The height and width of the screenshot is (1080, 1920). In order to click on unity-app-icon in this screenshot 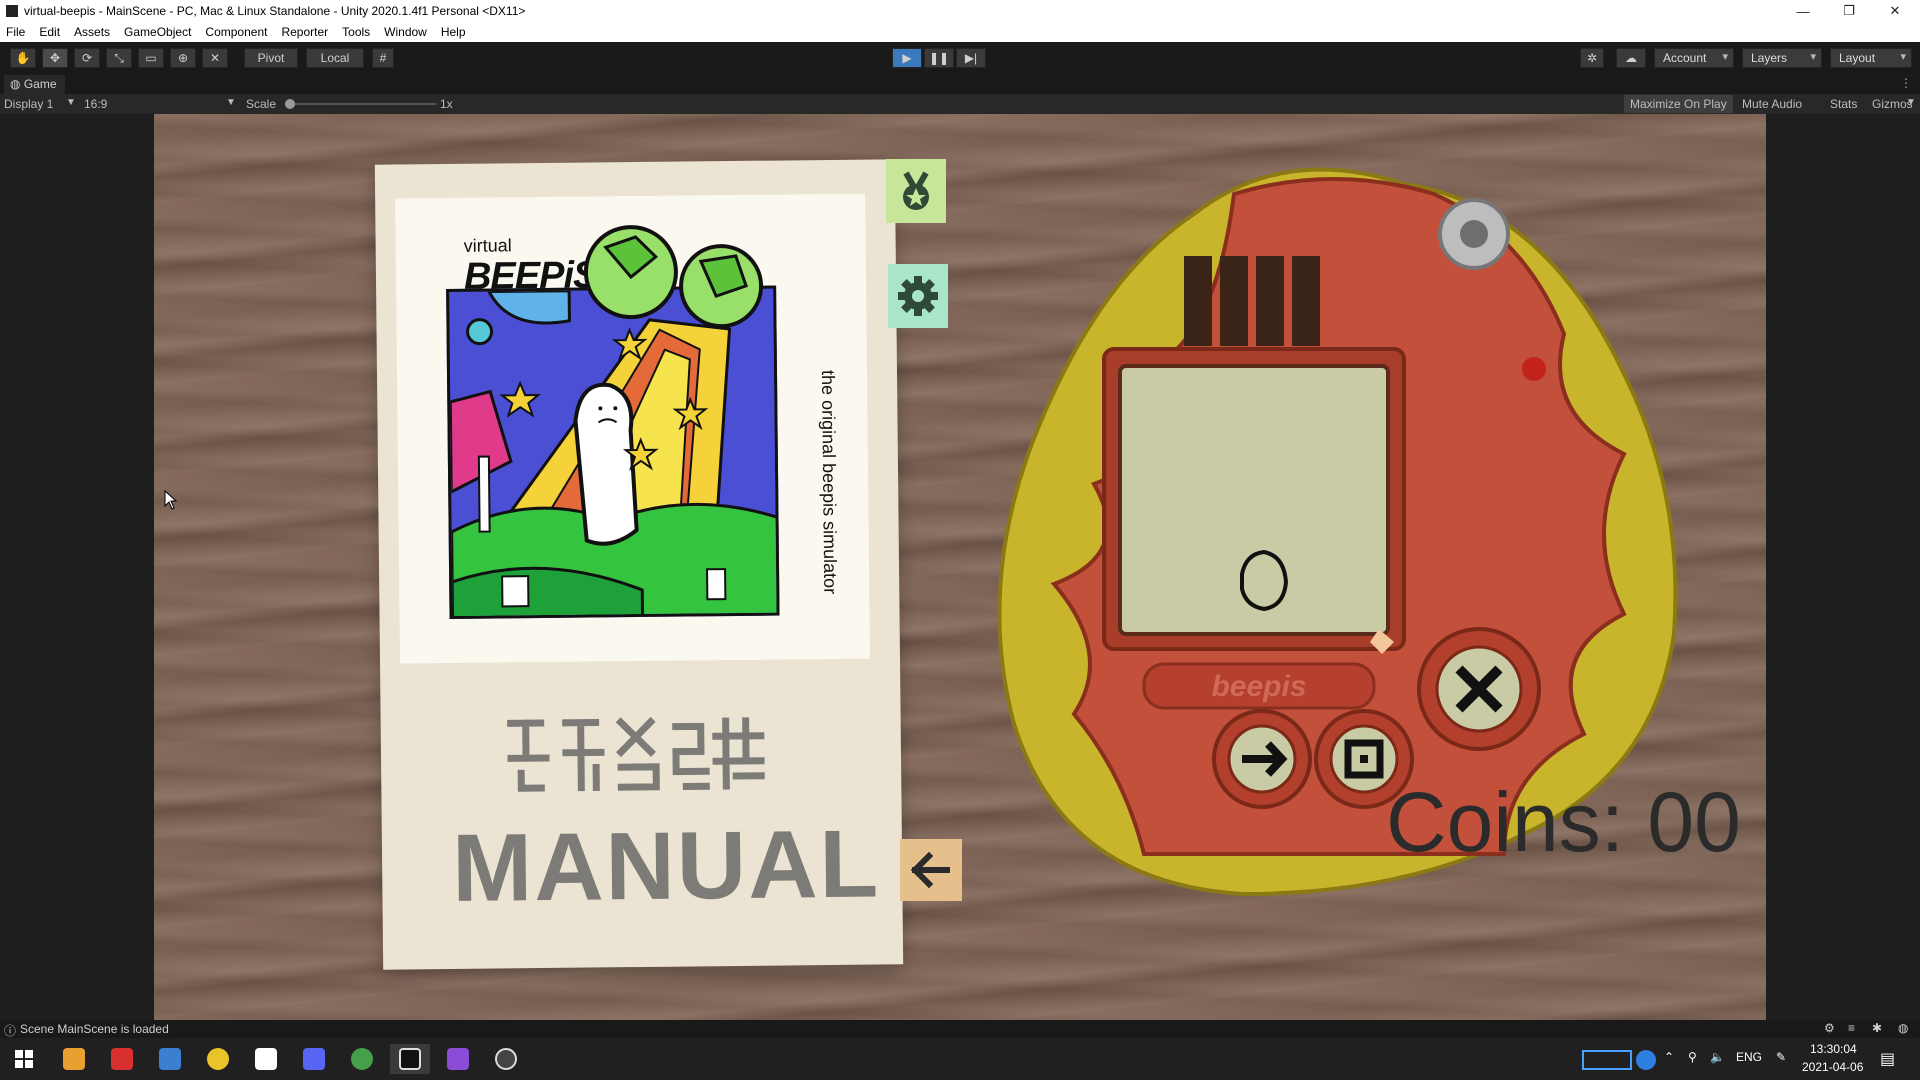, I will do `click(12, 11)`.